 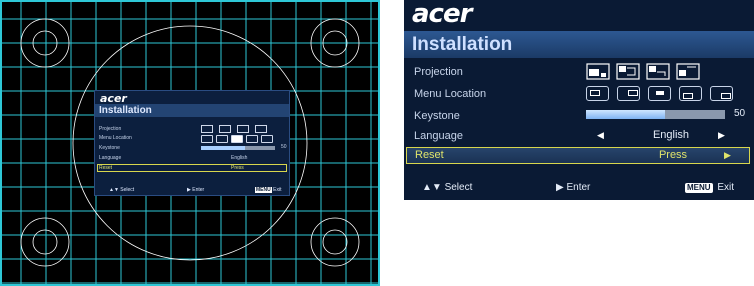 What do you see at coordinates (110, 158) in the screenshot?
I see `mini-row-language: Language` at bounding box center [110, 158].